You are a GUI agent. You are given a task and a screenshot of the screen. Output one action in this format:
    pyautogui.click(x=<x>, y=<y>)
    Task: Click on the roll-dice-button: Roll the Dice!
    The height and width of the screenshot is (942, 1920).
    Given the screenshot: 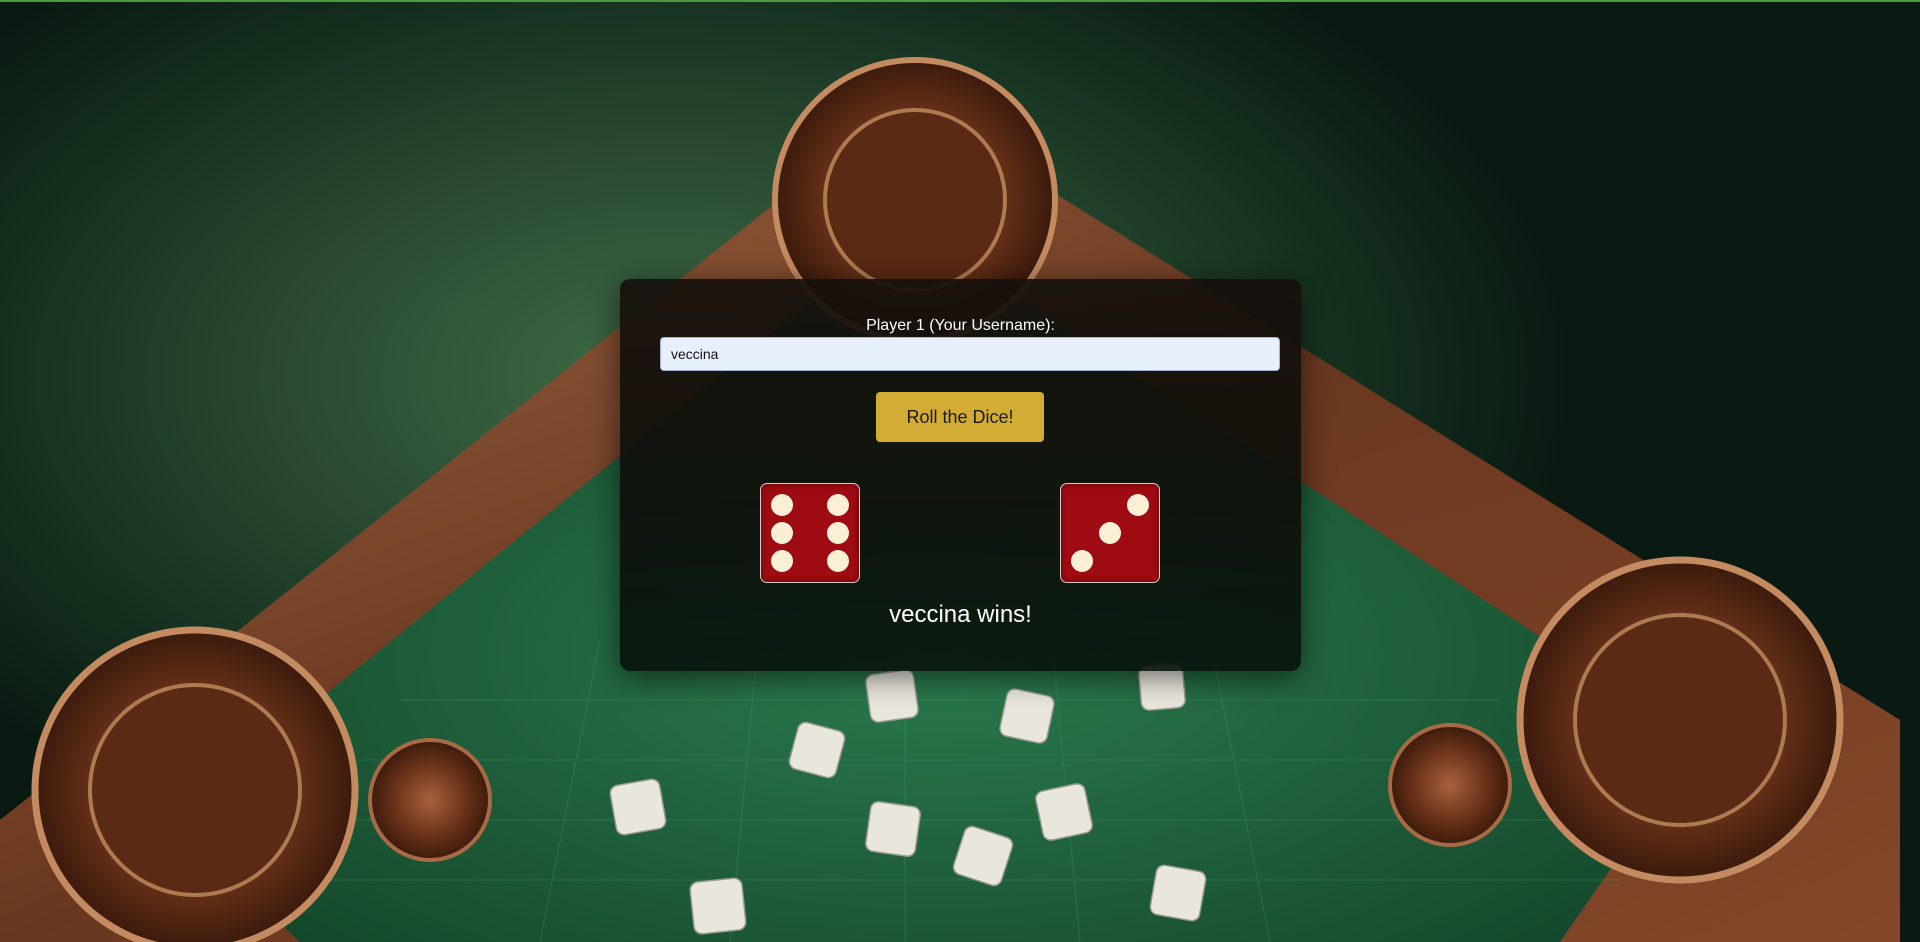 What is the action you would take?
    pyautogui.click(x=960, y=417)
    